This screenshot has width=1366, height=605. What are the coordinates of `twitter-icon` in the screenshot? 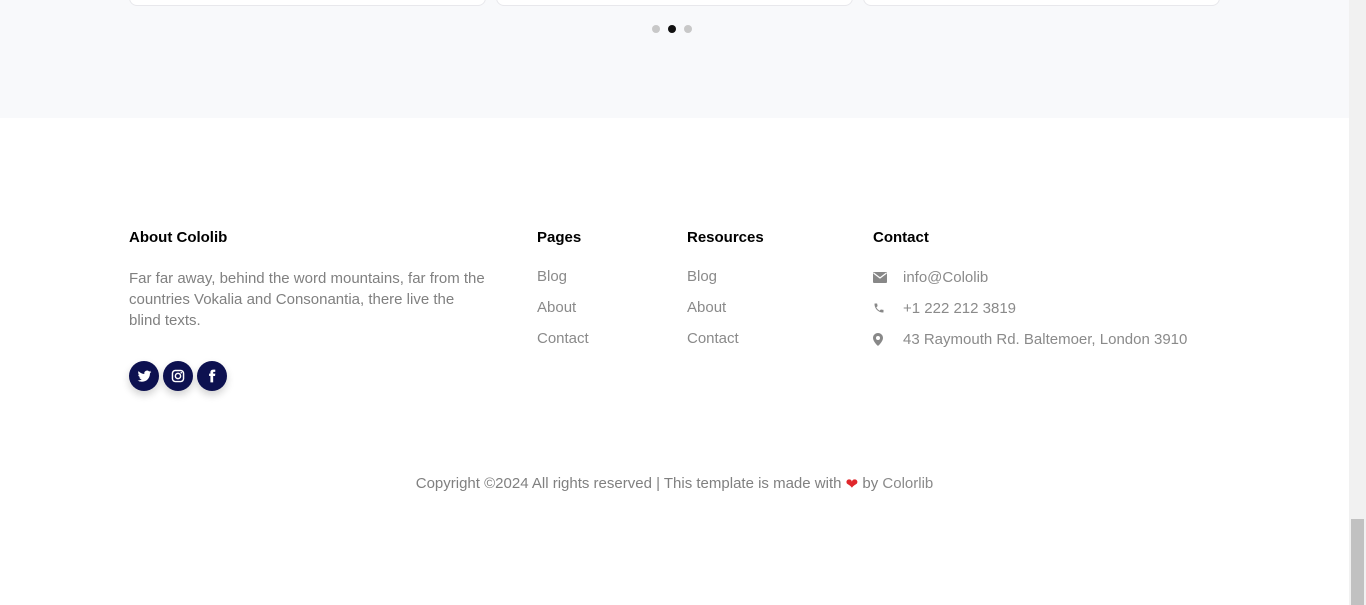 It's located at (144, 376).